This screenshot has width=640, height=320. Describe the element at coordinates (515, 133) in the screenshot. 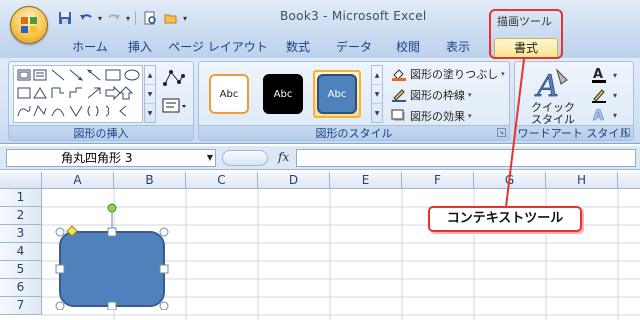

I see `callout-leader-line` at that location.